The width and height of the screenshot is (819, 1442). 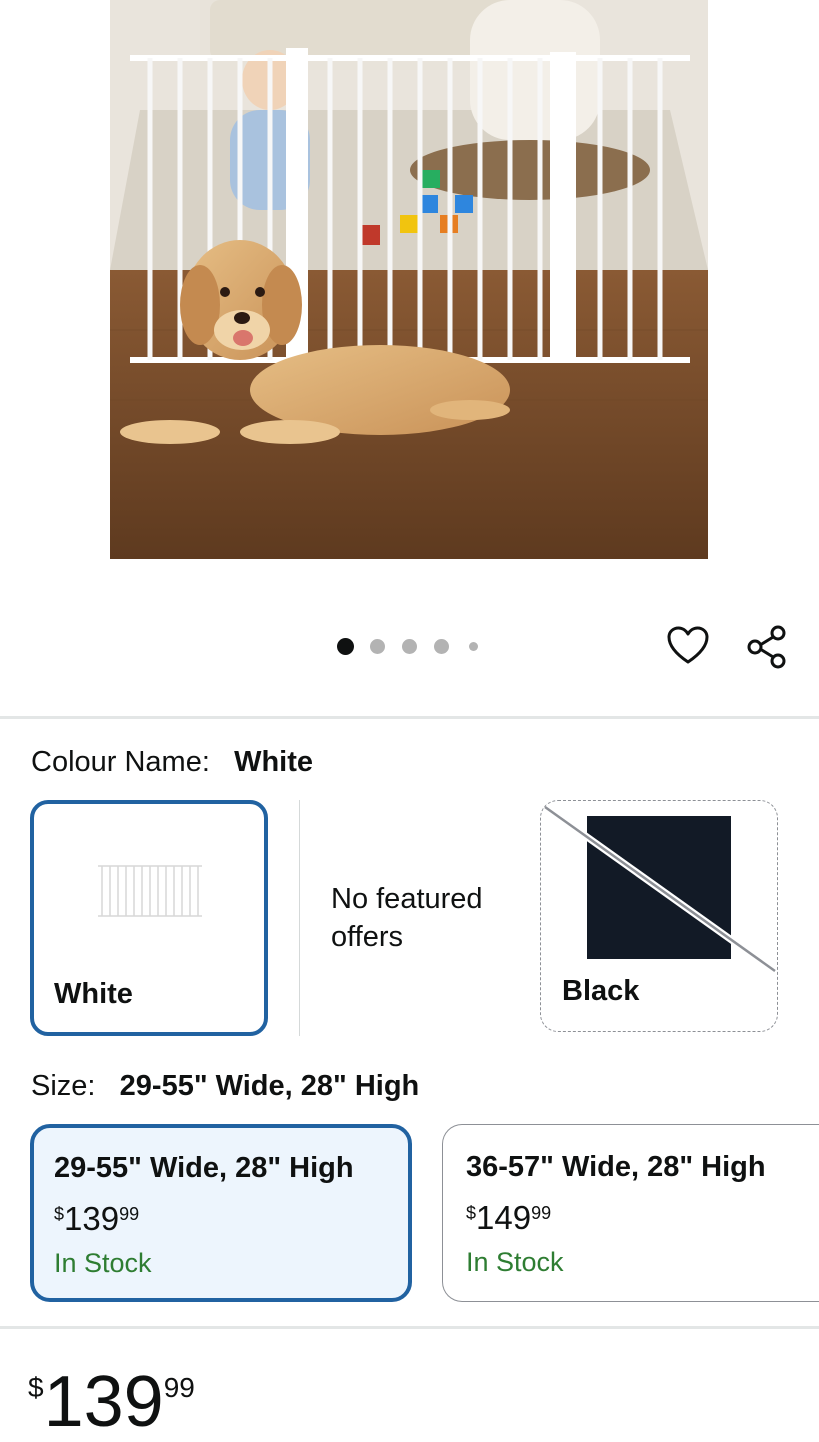 I want to click on colour-selected-value: White, so click(x=274, y=762).